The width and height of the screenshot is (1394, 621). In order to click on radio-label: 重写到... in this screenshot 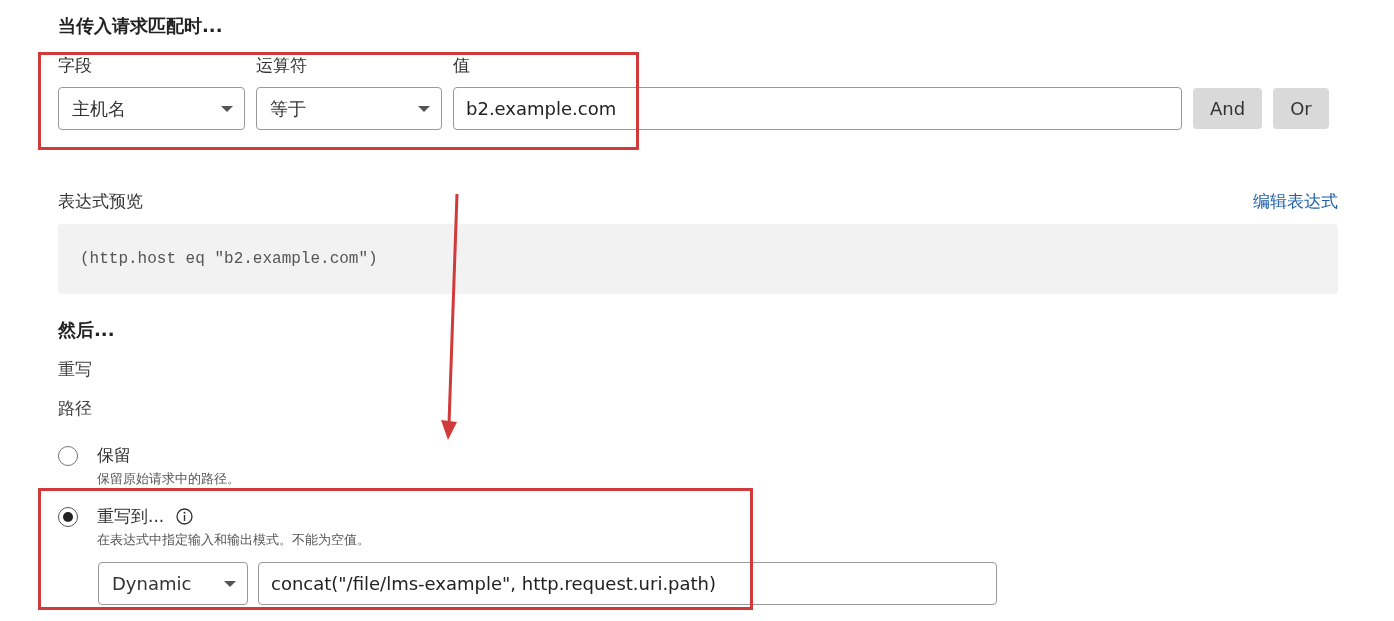, I will do `click(131, 516)`.